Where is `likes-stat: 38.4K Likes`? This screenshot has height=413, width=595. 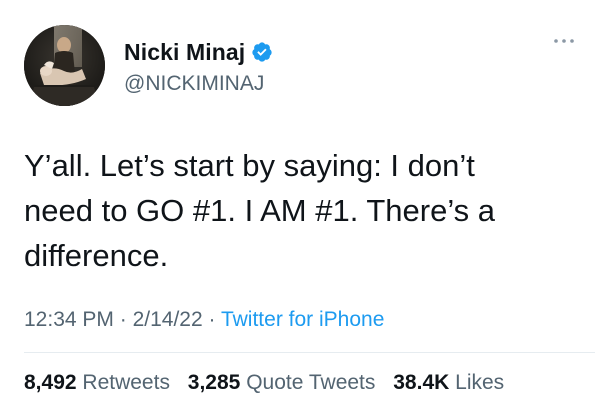 likes-stat: 38.4K Likes is located at coordinates (448, 382).